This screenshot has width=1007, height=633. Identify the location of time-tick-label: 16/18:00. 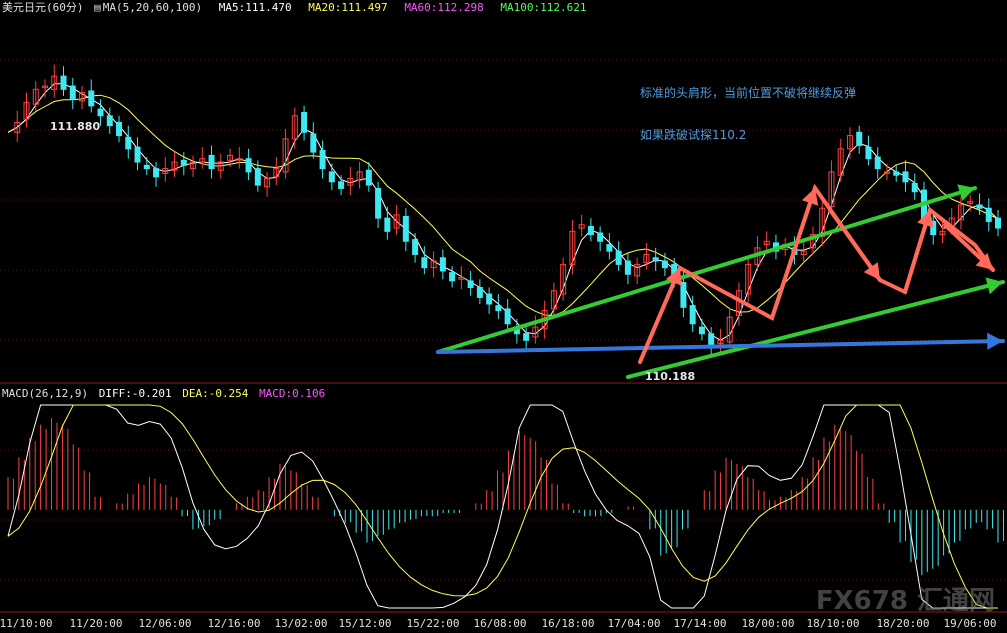
(568, 623).